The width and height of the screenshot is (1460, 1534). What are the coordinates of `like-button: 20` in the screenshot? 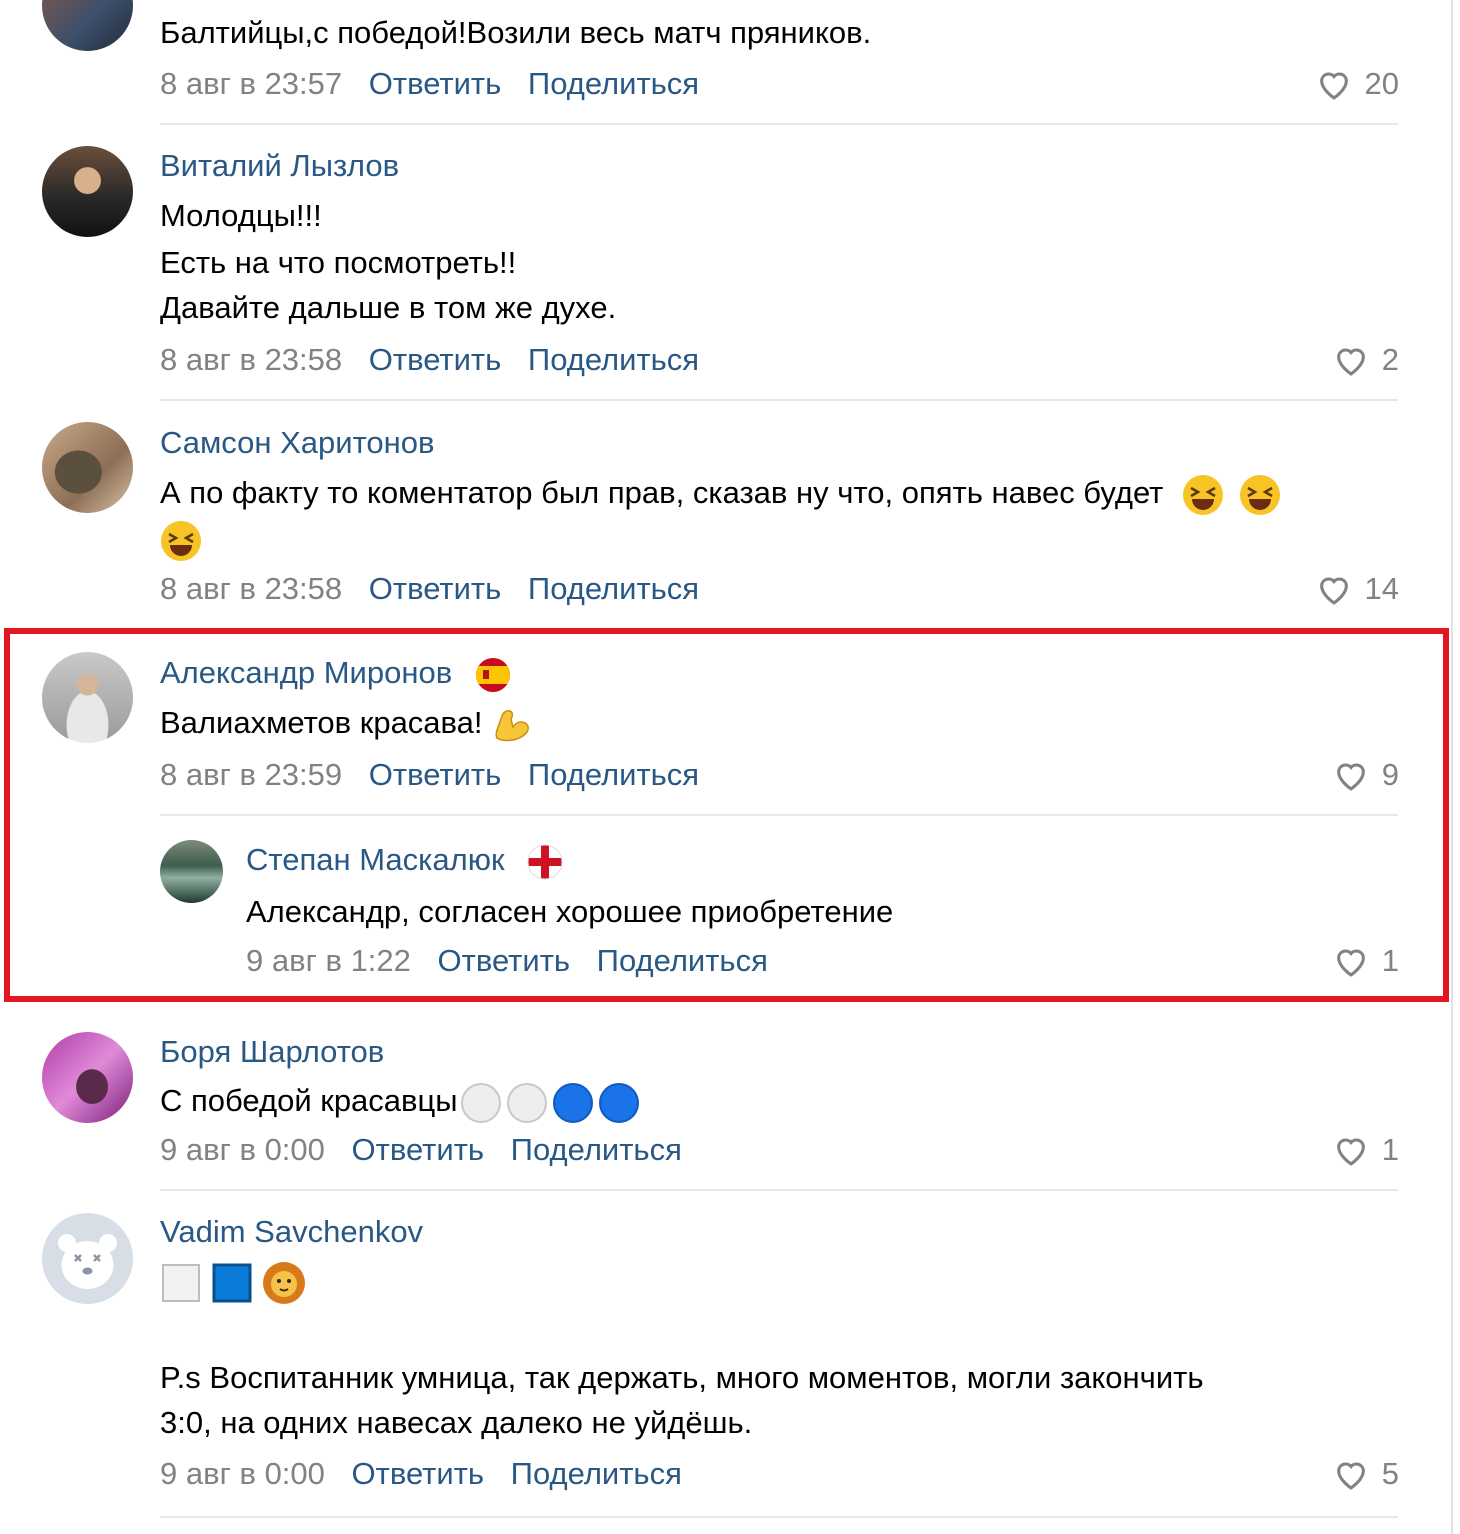 It's located at (1357, 84).